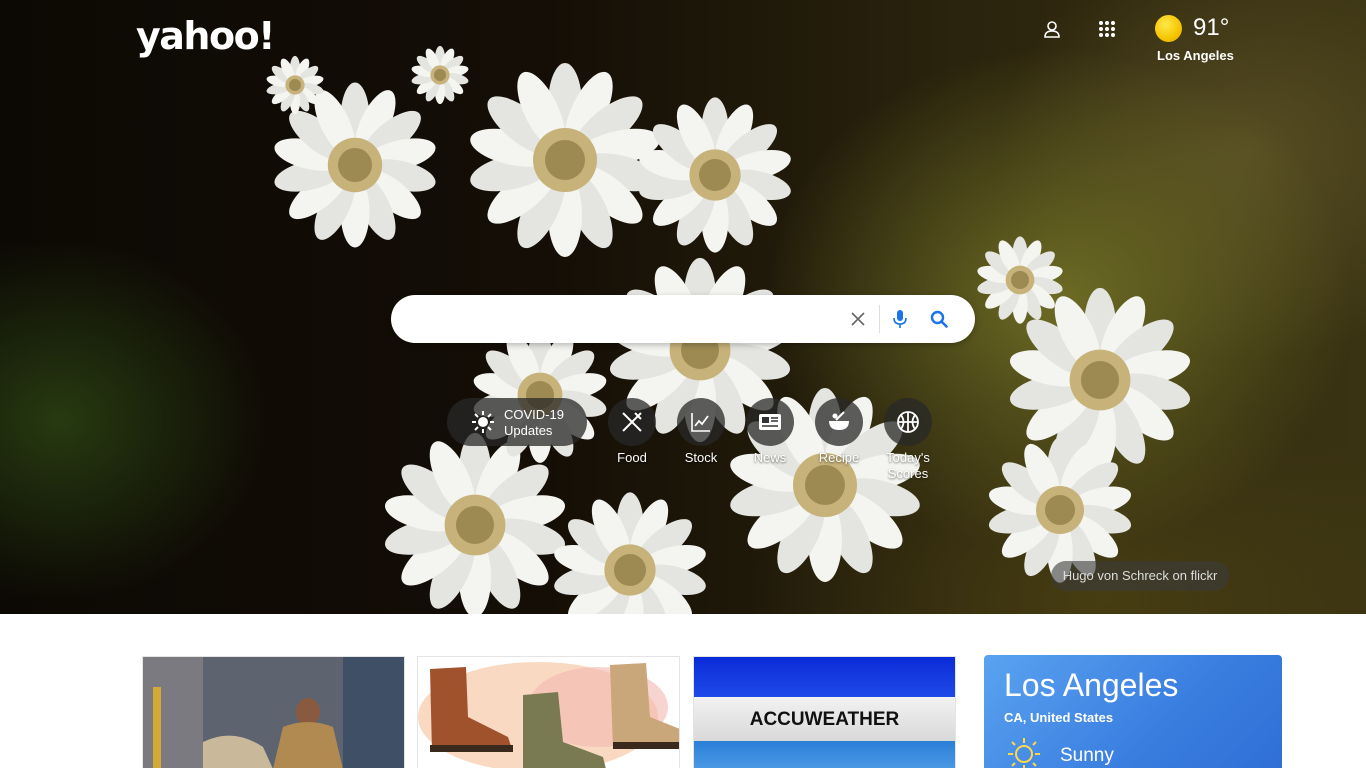 This screenshot has height=768, width=1366. Describe the element at coordinates (206, 36) in the screenshot. I see `yahoo-logo: yahoo!` at that location.